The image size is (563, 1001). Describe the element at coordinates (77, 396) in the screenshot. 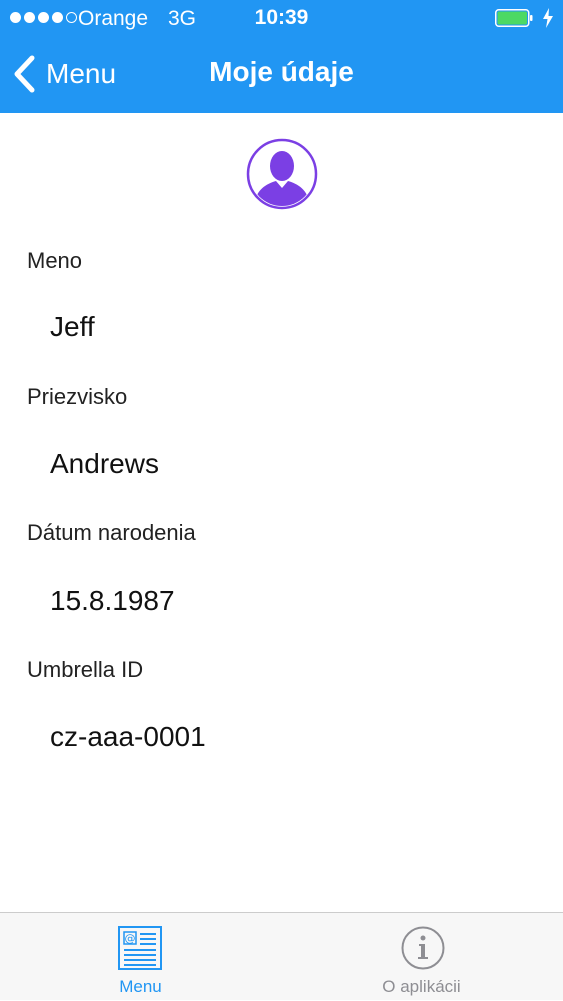

I see `field-label-last-name: Priezvisko` at that location.